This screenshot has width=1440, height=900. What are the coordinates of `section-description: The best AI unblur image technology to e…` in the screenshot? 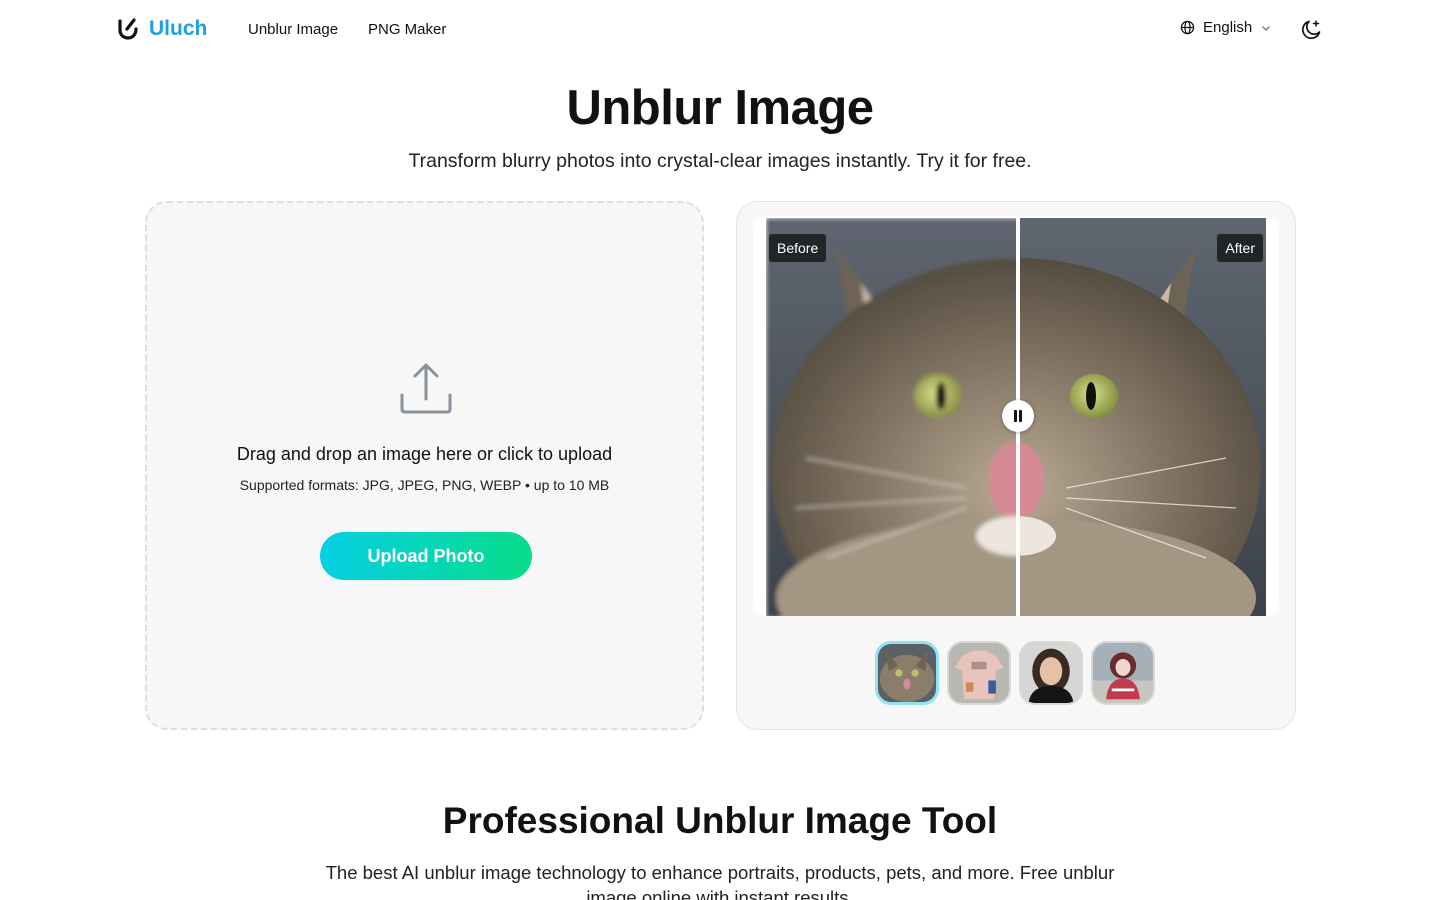 It's located at (720, 881).